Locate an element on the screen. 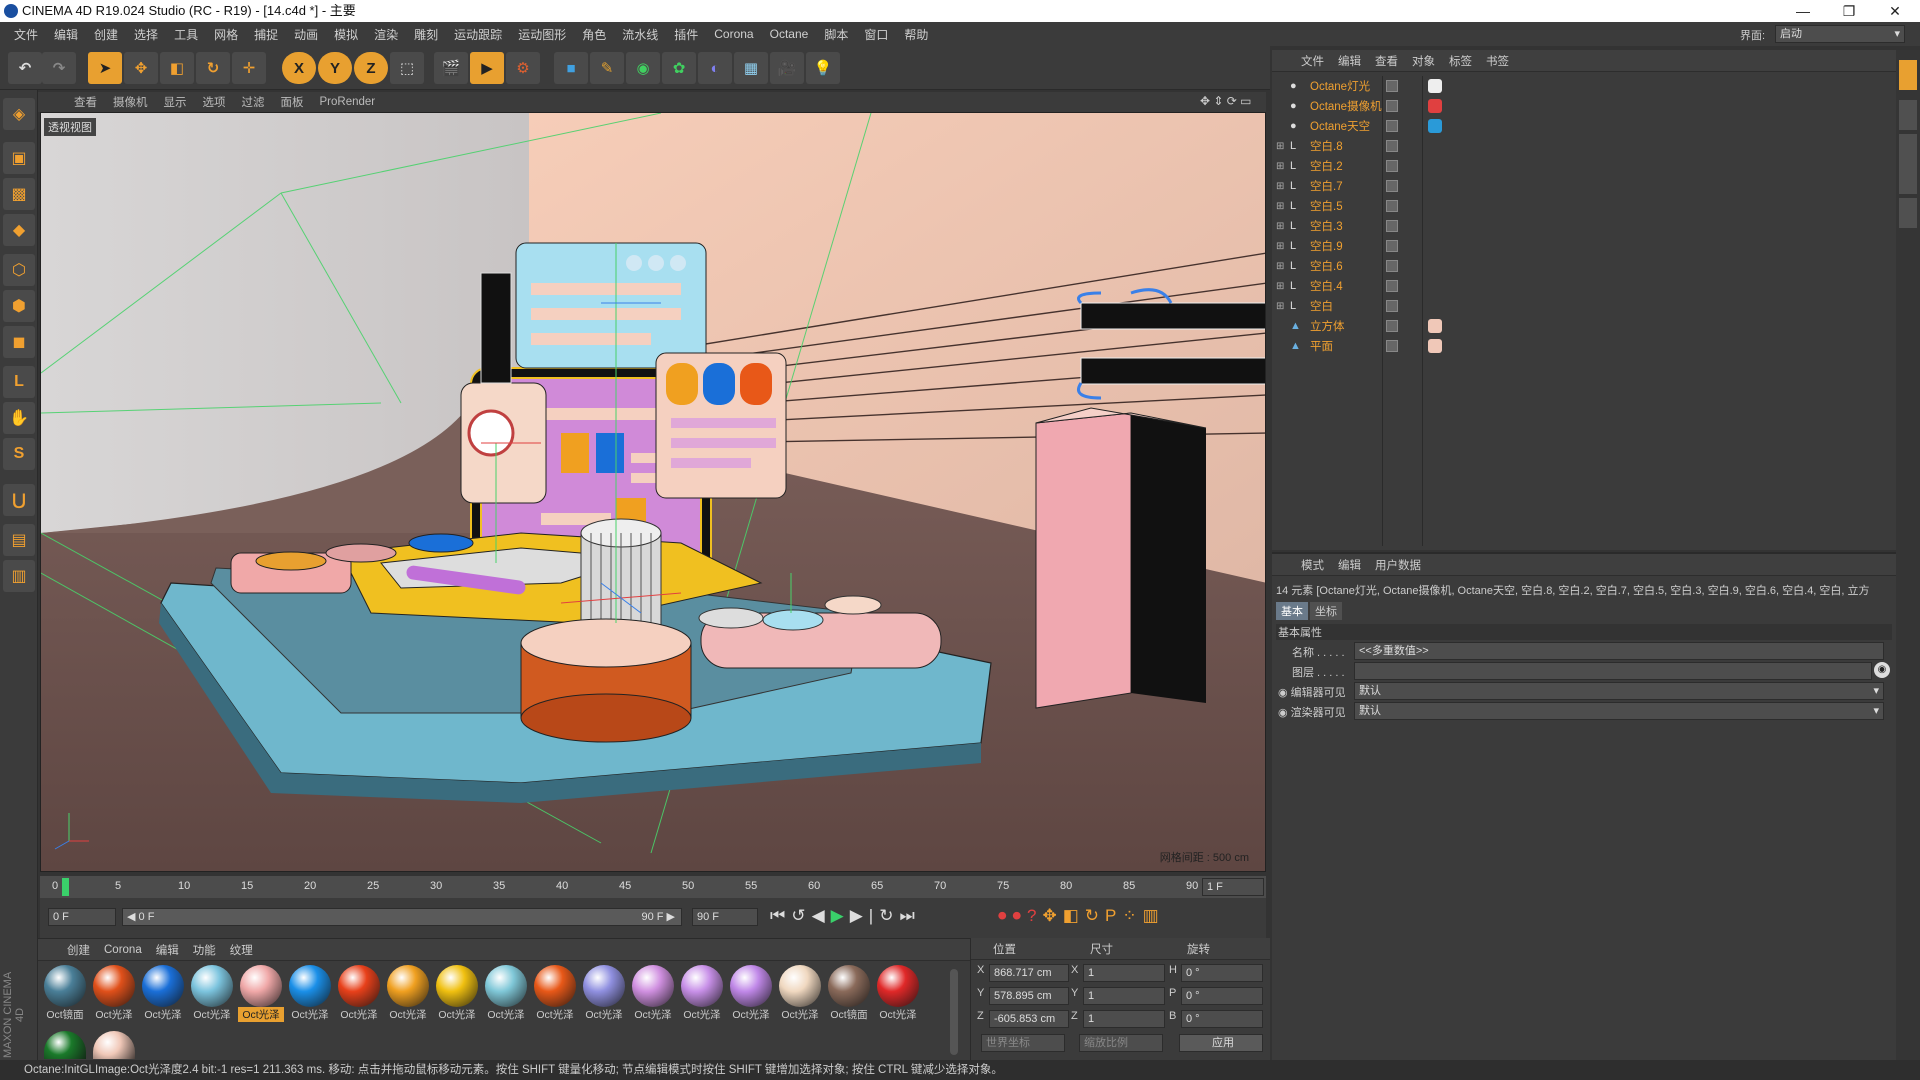 The width and height of the screenshot is (1920, 1080). menu-item-14: 流水线 is located at coordinates (640, 34).